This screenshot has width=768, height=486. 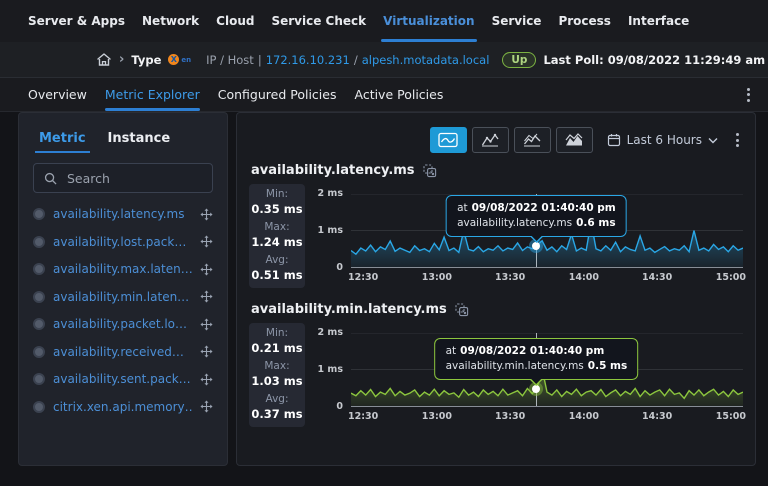 I want to click on metric-item: availability.latency.ms, so click(x=123, y=214).